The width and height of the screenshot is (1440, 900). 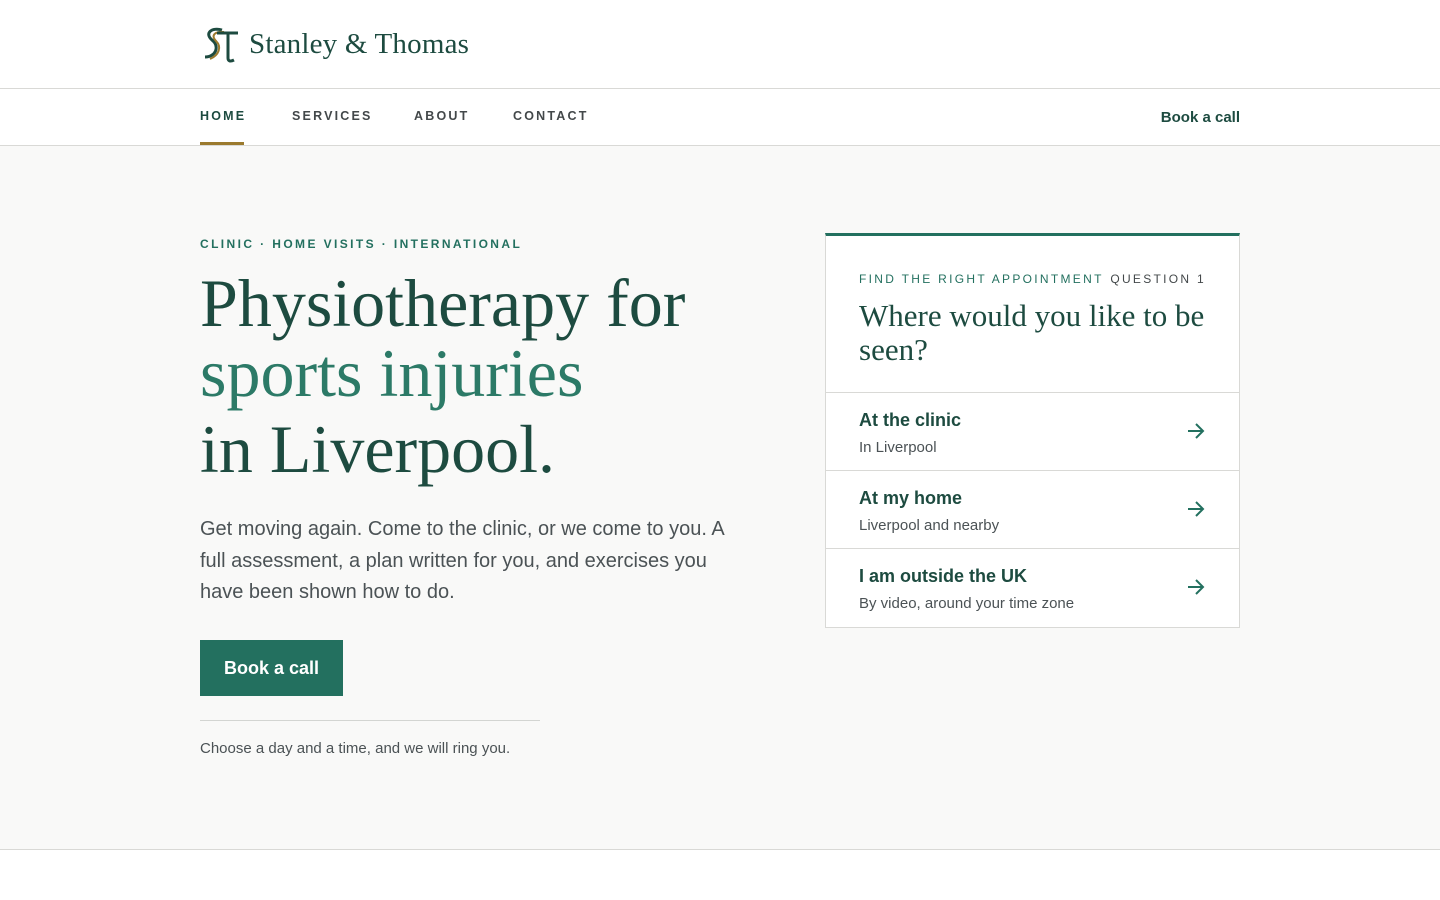 What do you see at coordinates (1032, 332) in the screenshot?
I see `finder-question: Where would you like to be seen?` at bounding box center [1032, 332].